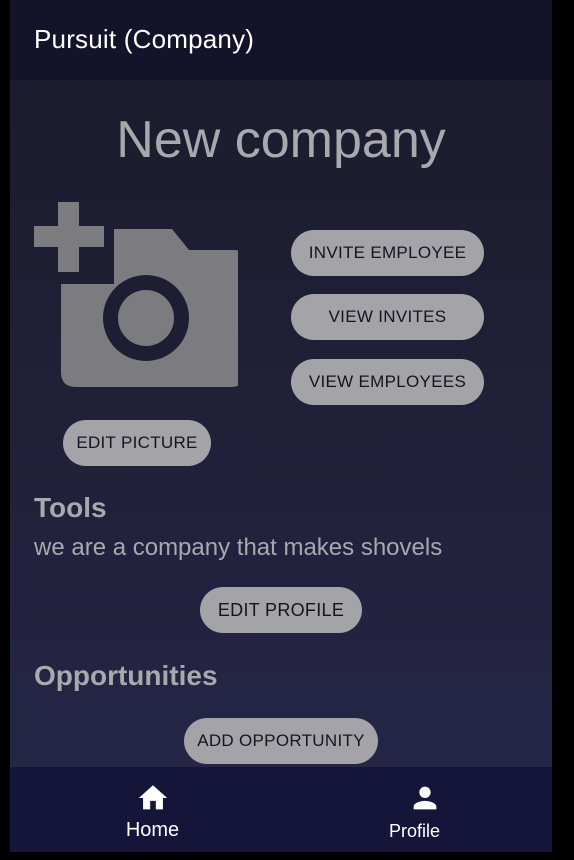  I want to click on view-invites-button: VIEW INVITES, so click(387, 317).